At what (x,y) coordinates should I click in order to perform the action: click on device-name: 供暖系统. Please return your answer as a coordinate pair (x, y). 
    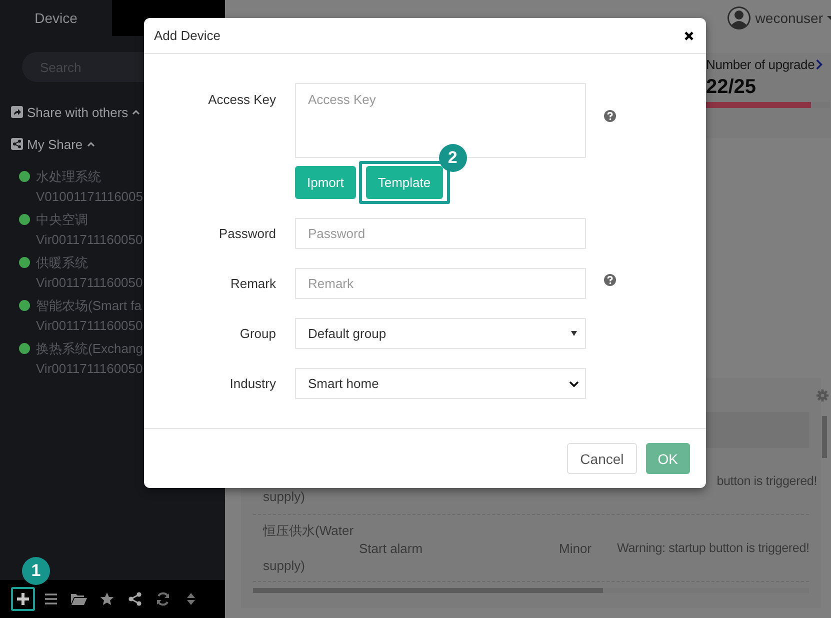
    Looking at the image, I should click on (89, 262).